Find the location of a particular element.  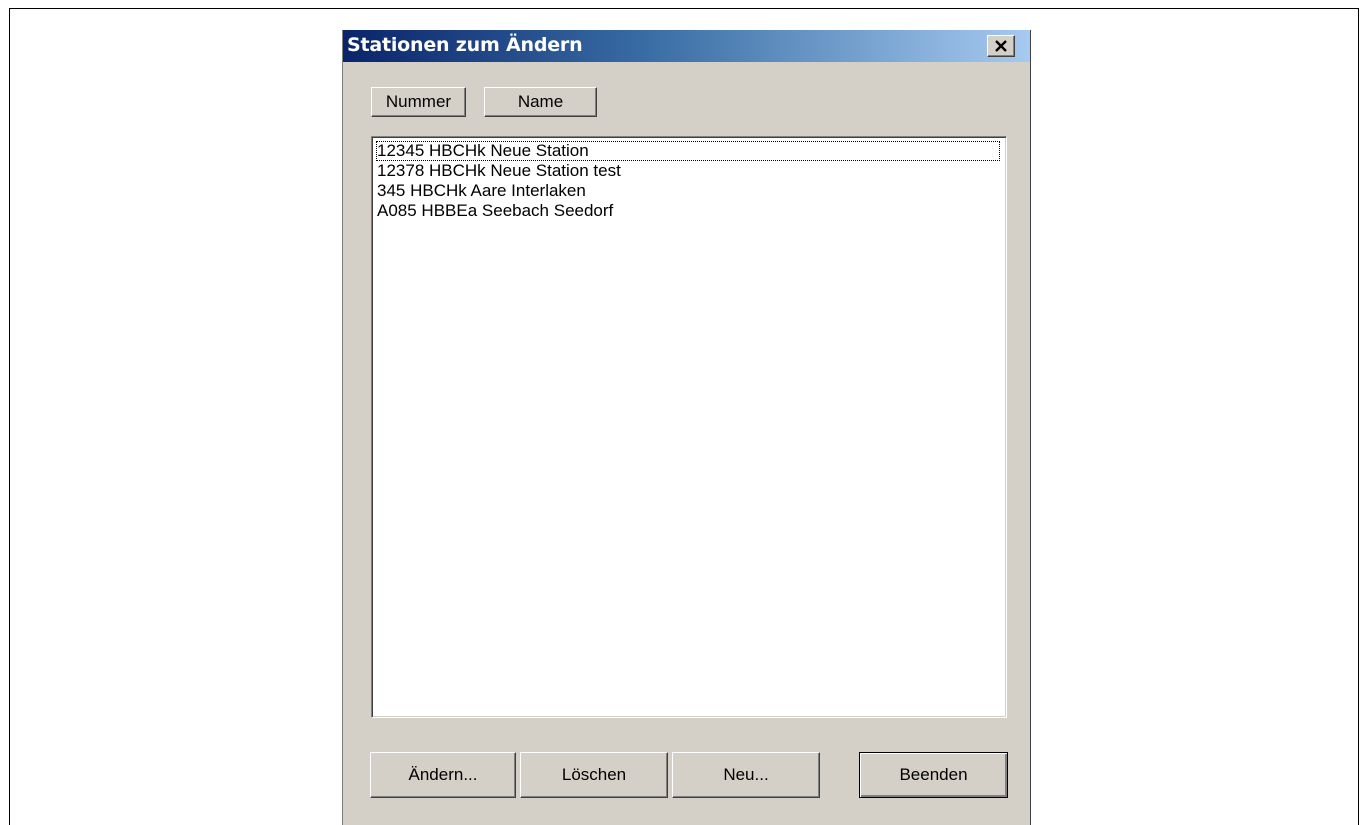

sort-by-name-label: Name is located at coordinates (540, 101).